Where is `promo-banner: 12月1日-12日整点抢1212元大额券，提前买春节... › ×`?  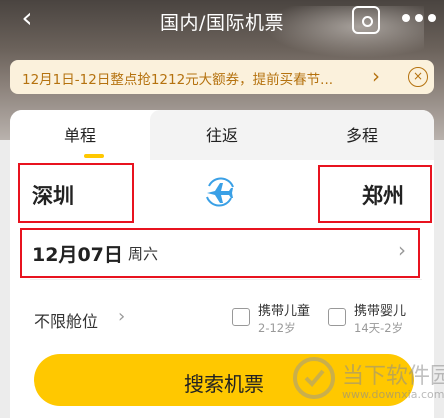 promo-banner: 12月1日-12日整点抢1212元大额券，提前买春节... › × is located at coordinates (222, 77).